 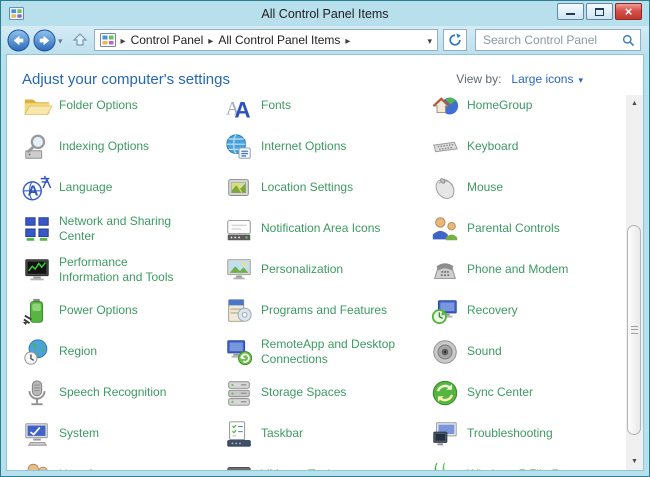 I want to click on vertical-scrollbar, so click(x=634, y=282).